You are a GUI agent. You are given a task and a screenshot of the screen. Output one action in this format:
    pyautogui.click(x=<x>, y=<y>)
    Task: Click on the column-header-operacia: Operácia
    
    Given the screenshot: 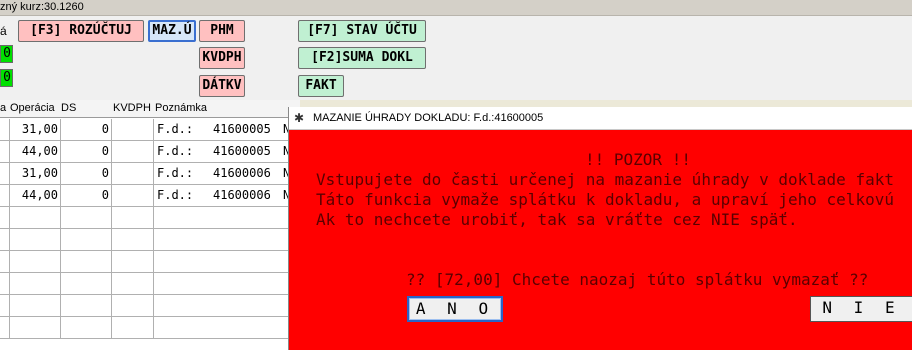 What is the action you would take?
    pyautogui.click(x=32, y=108)
    